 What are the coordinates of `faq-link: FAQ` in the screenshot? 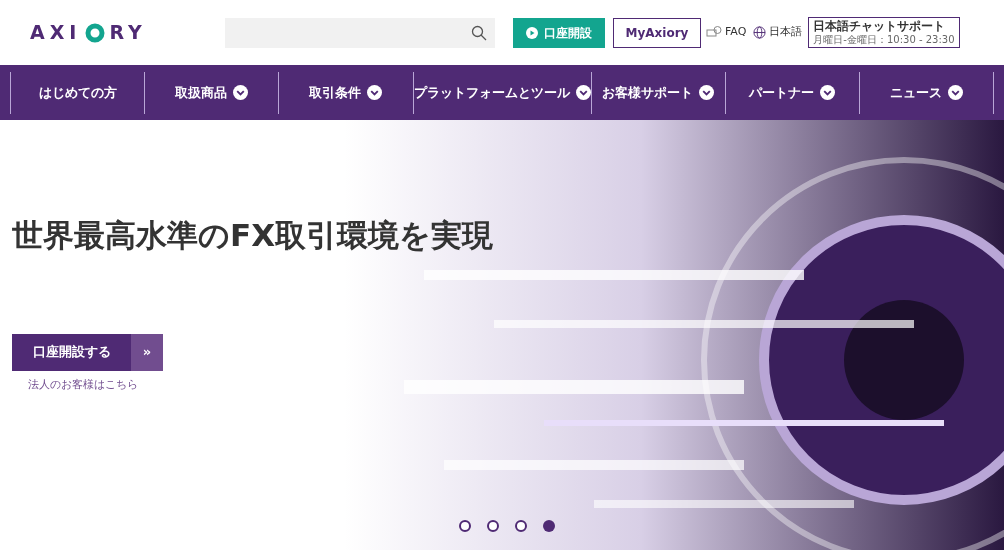 It's located at (736, 32).